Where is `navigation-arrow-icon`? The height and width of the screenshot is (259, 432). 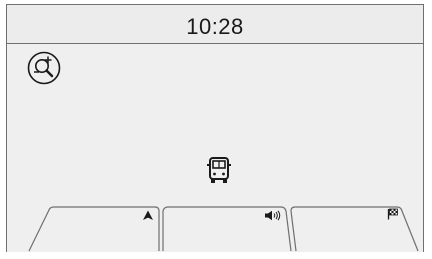
navigation-arrow-icon is located at coordinates (148, 215).